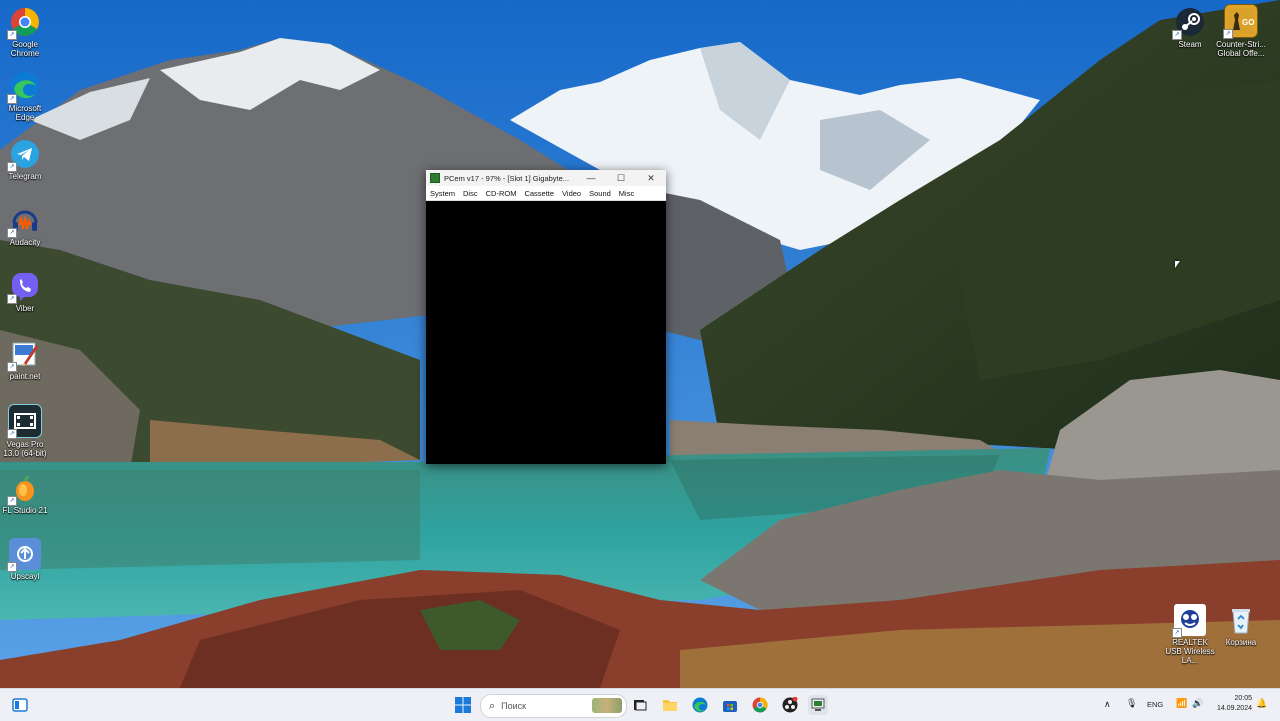 The image size is (1280, 721). I want to click on edge-taskbar-button, so click(700, 705).